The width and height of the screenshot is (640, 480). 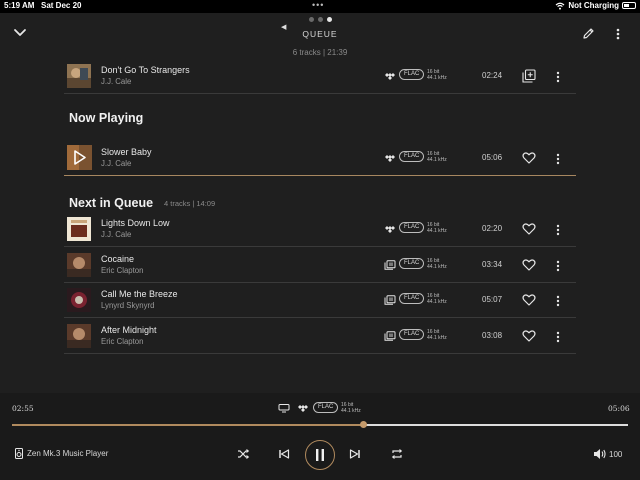 I want to click on track-title: Don't Go To Strangers, so click(x=145, y=70).